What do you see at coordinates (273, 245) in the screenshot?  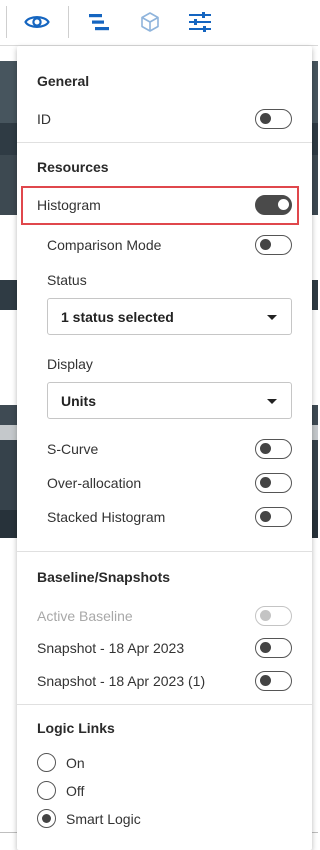 I see `comparison-mode-toggle` at bounding box center [273, 245].